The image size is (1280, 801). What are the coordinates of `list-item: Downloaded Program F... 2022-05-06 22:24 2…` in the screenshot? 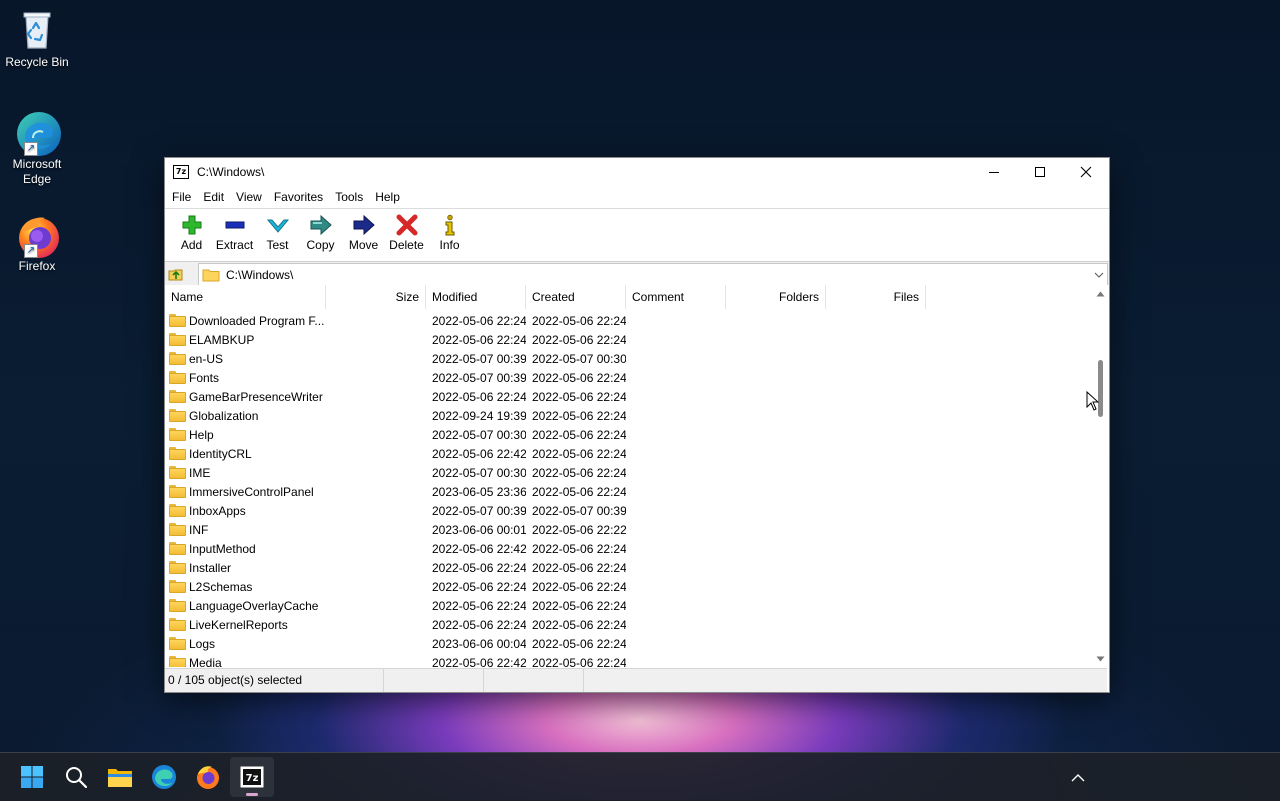 It's located at (627, 320).